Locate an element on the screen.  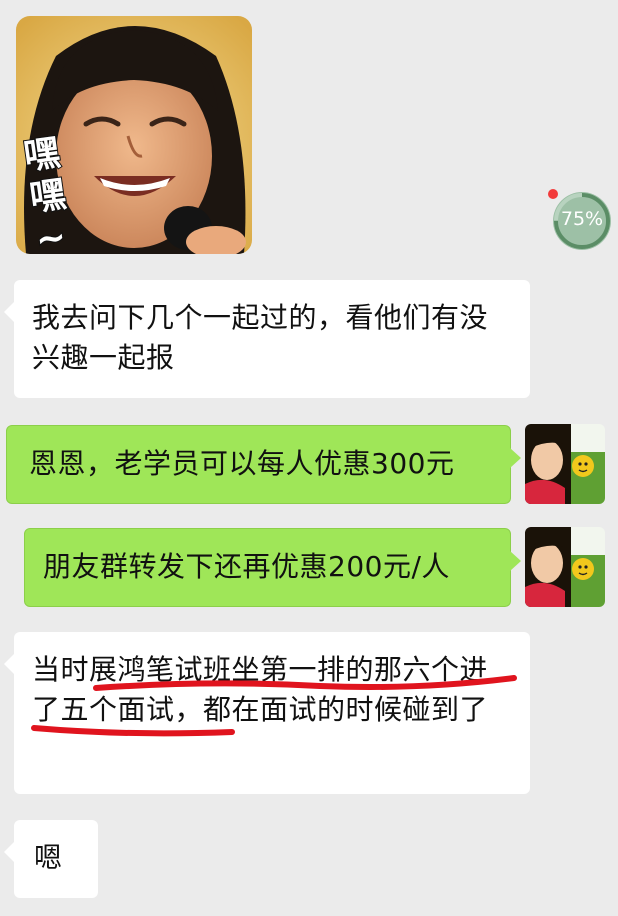
received-message: 我去问下几个一起过的，看他们有没兴趣一起报 is located at coordinates (267, 339).